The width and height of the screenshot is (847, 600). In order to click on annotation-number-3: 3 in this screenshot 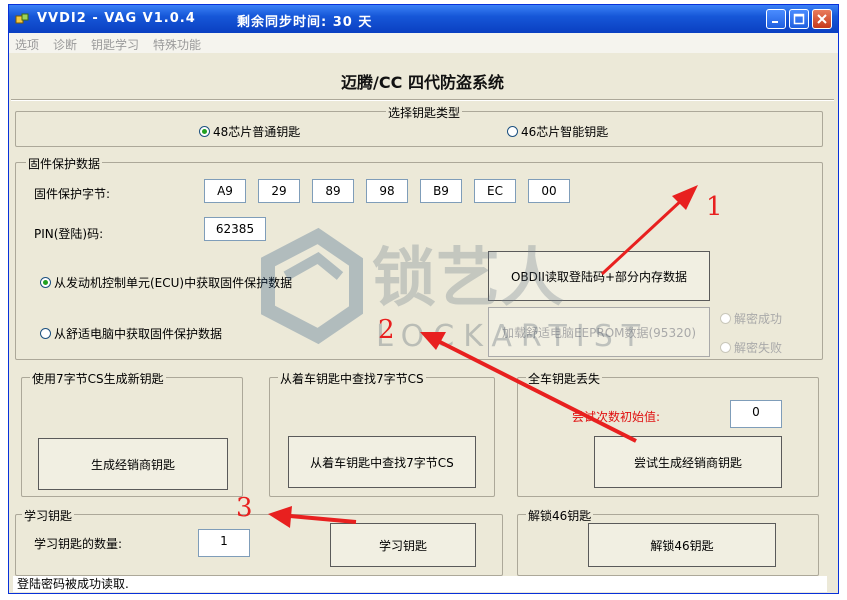, I will do `click(244, 508)`.